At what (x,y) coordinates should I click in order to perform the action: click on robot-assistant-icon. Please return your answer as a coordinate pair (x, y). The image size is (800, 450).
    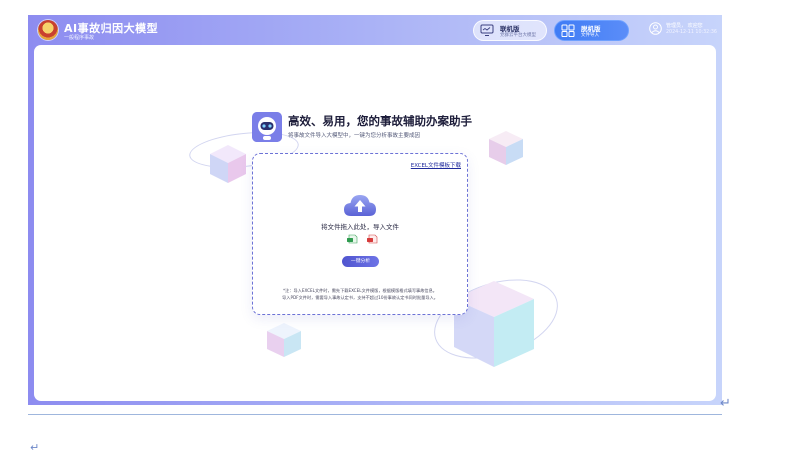
    Looking at the image, I should click on (267, 127).